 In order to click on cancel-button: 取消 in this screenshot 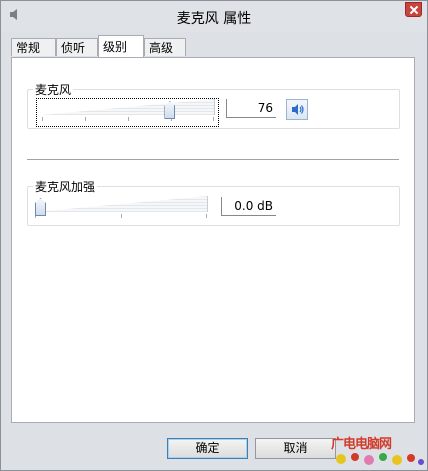, I will do `click(295, 448)`.